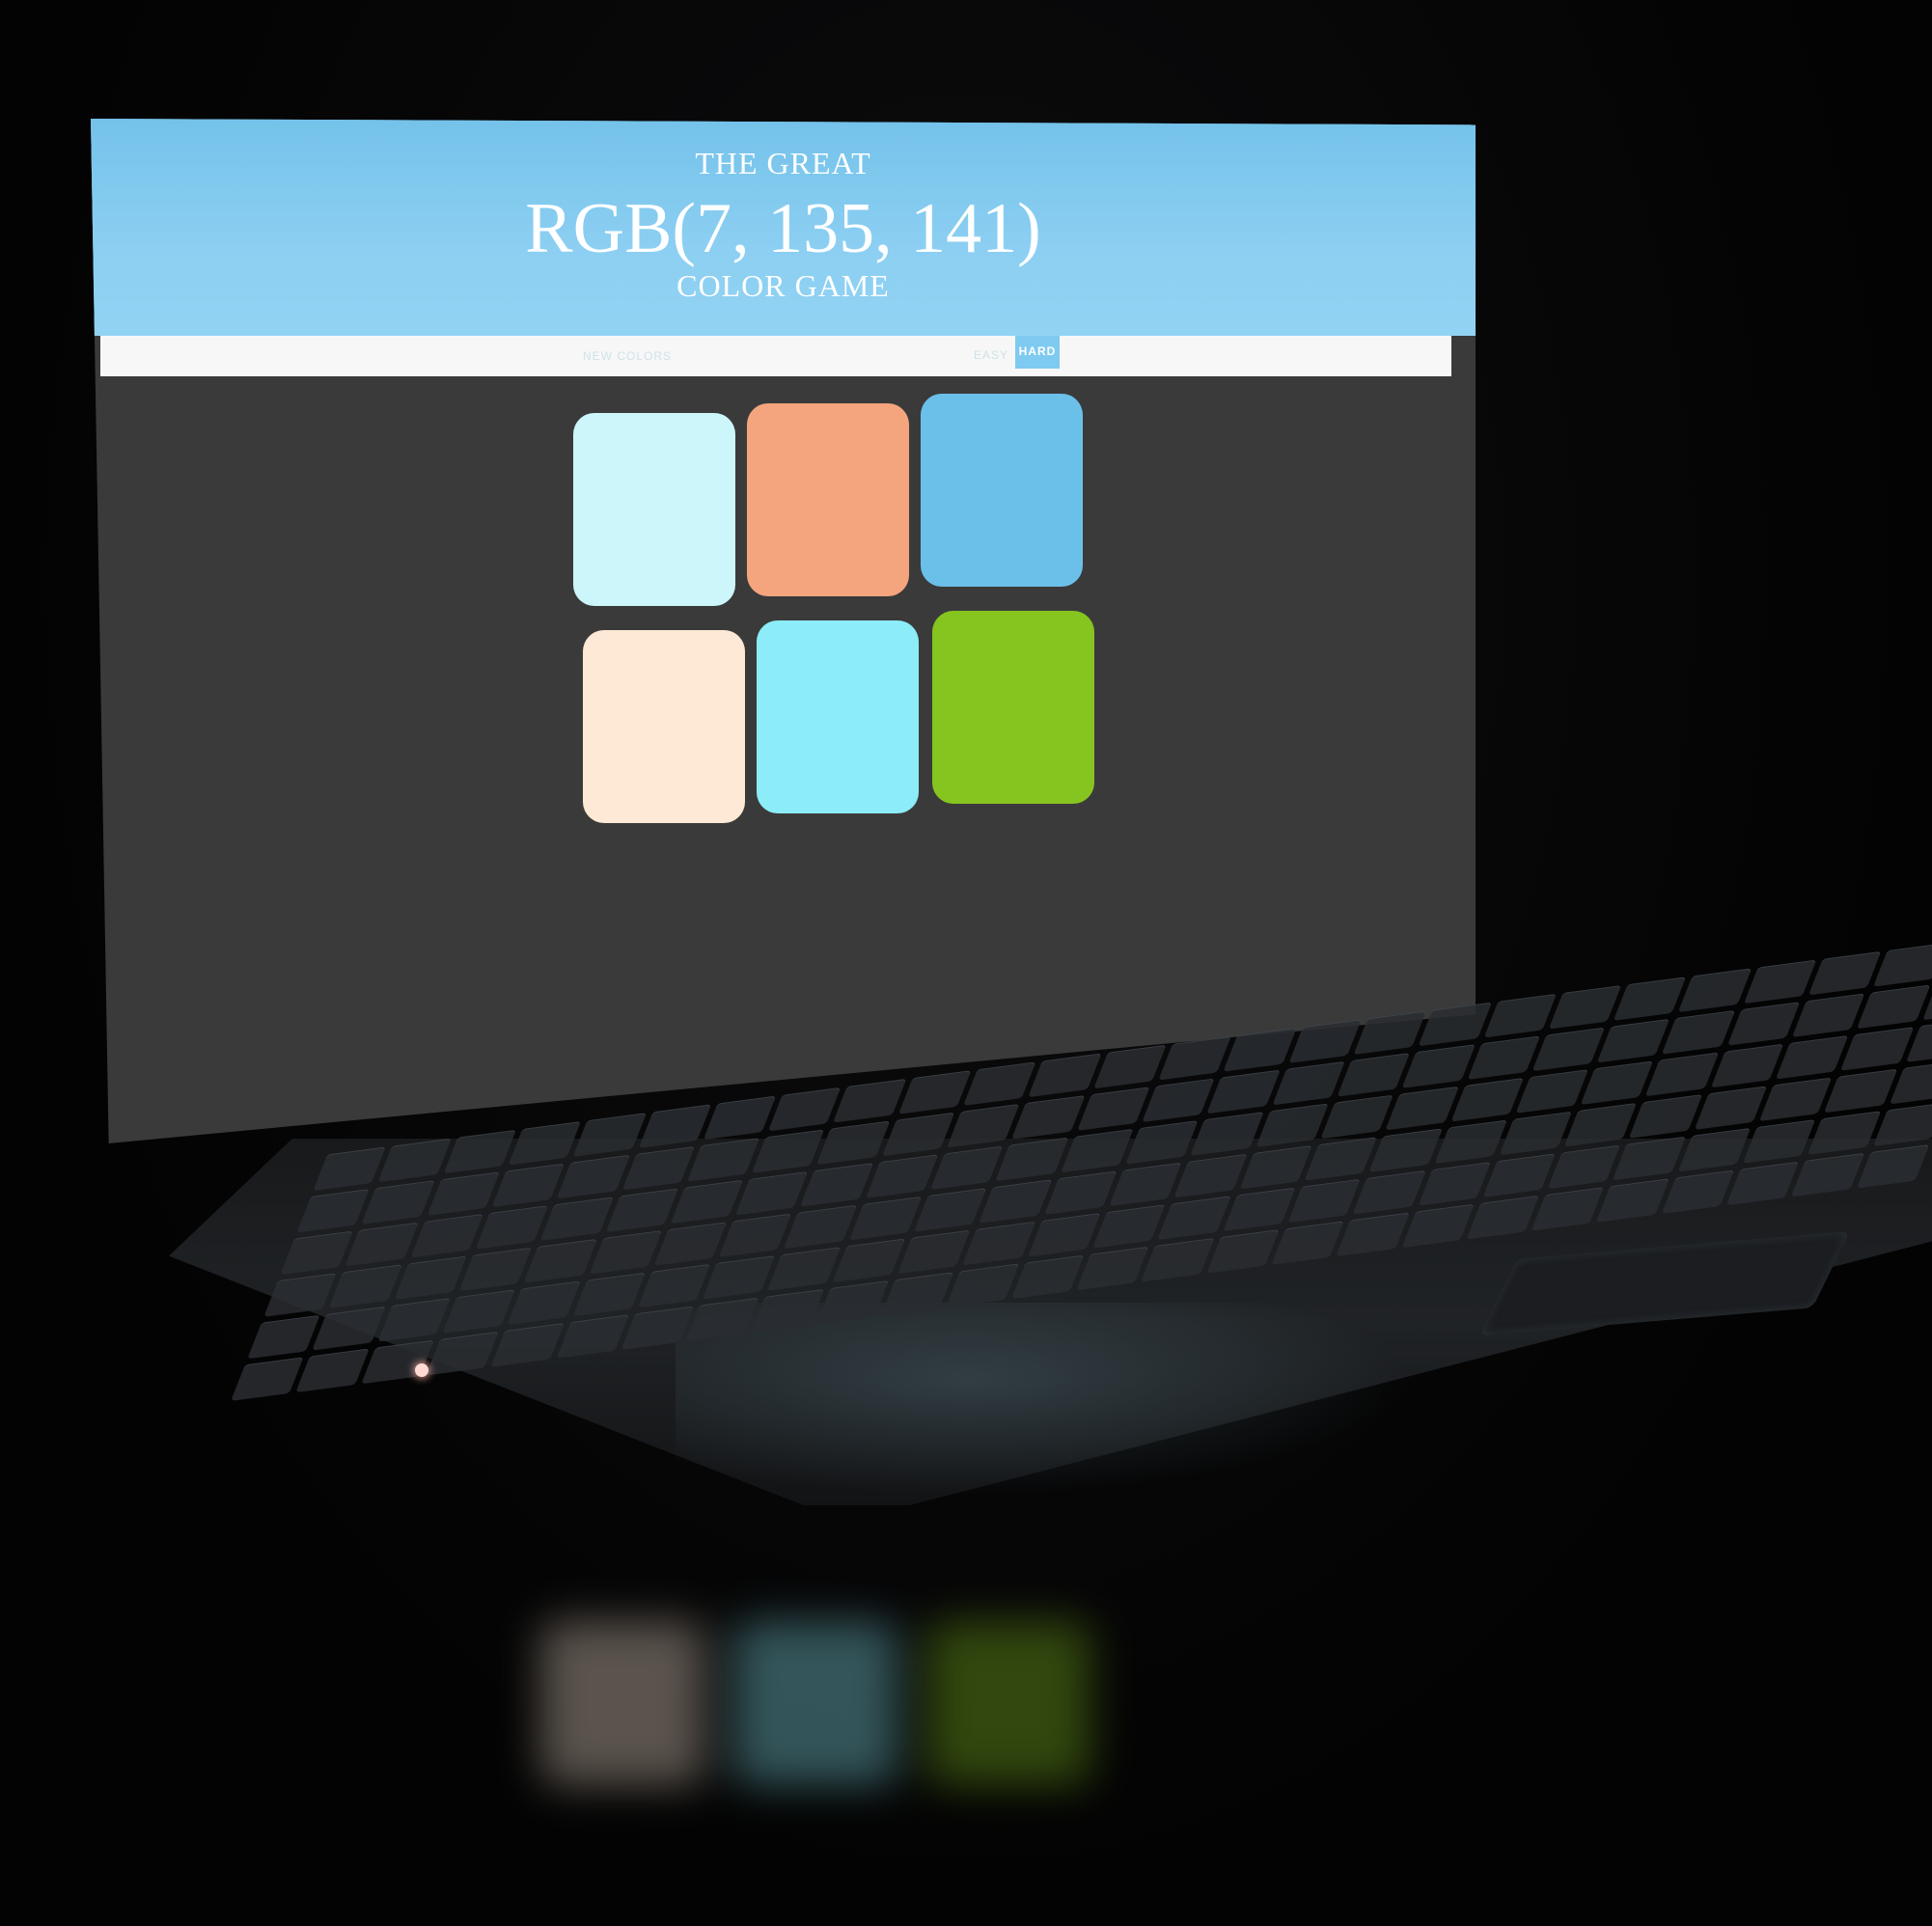 The width and height of the screenshot is (1932, 1926). I want to click on hard-mode-button: HARD, so click(1037, 352).